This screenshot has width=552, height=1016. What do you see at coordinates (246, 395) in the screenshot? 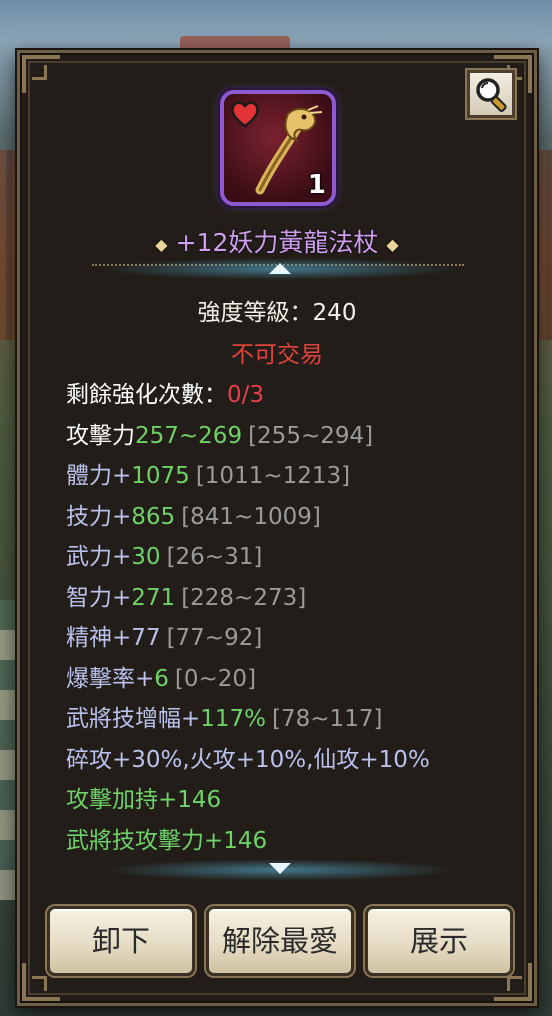
I see `stat-value: 0/3` at bounding box center [246, 395].